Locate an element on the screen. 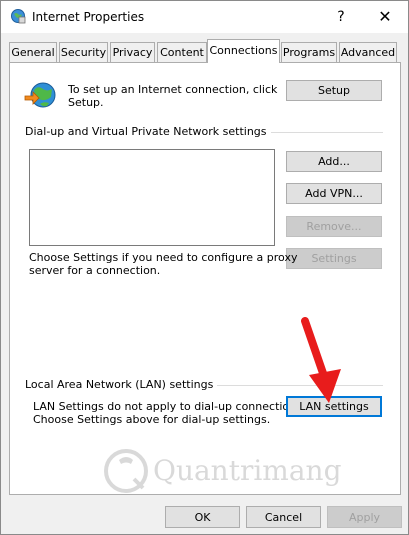 This screenshot has width=409, height=535. tab-general: General is located at coordinates (33, 52).